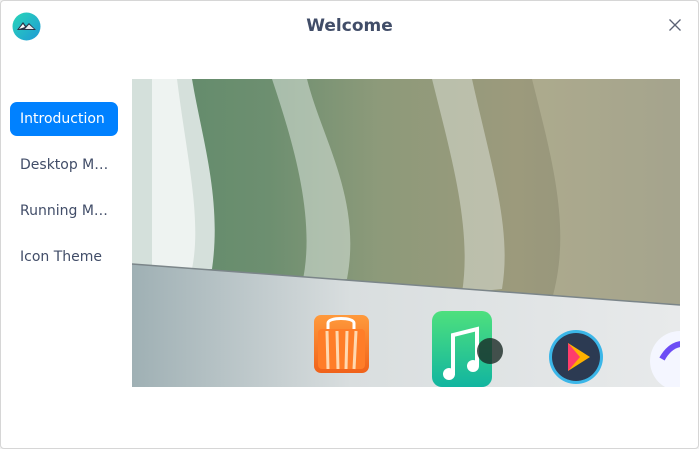 The height and width of the screenshot is (449, 699). I want to click on sidebar-item-label: Introduction, so click(62, 119).